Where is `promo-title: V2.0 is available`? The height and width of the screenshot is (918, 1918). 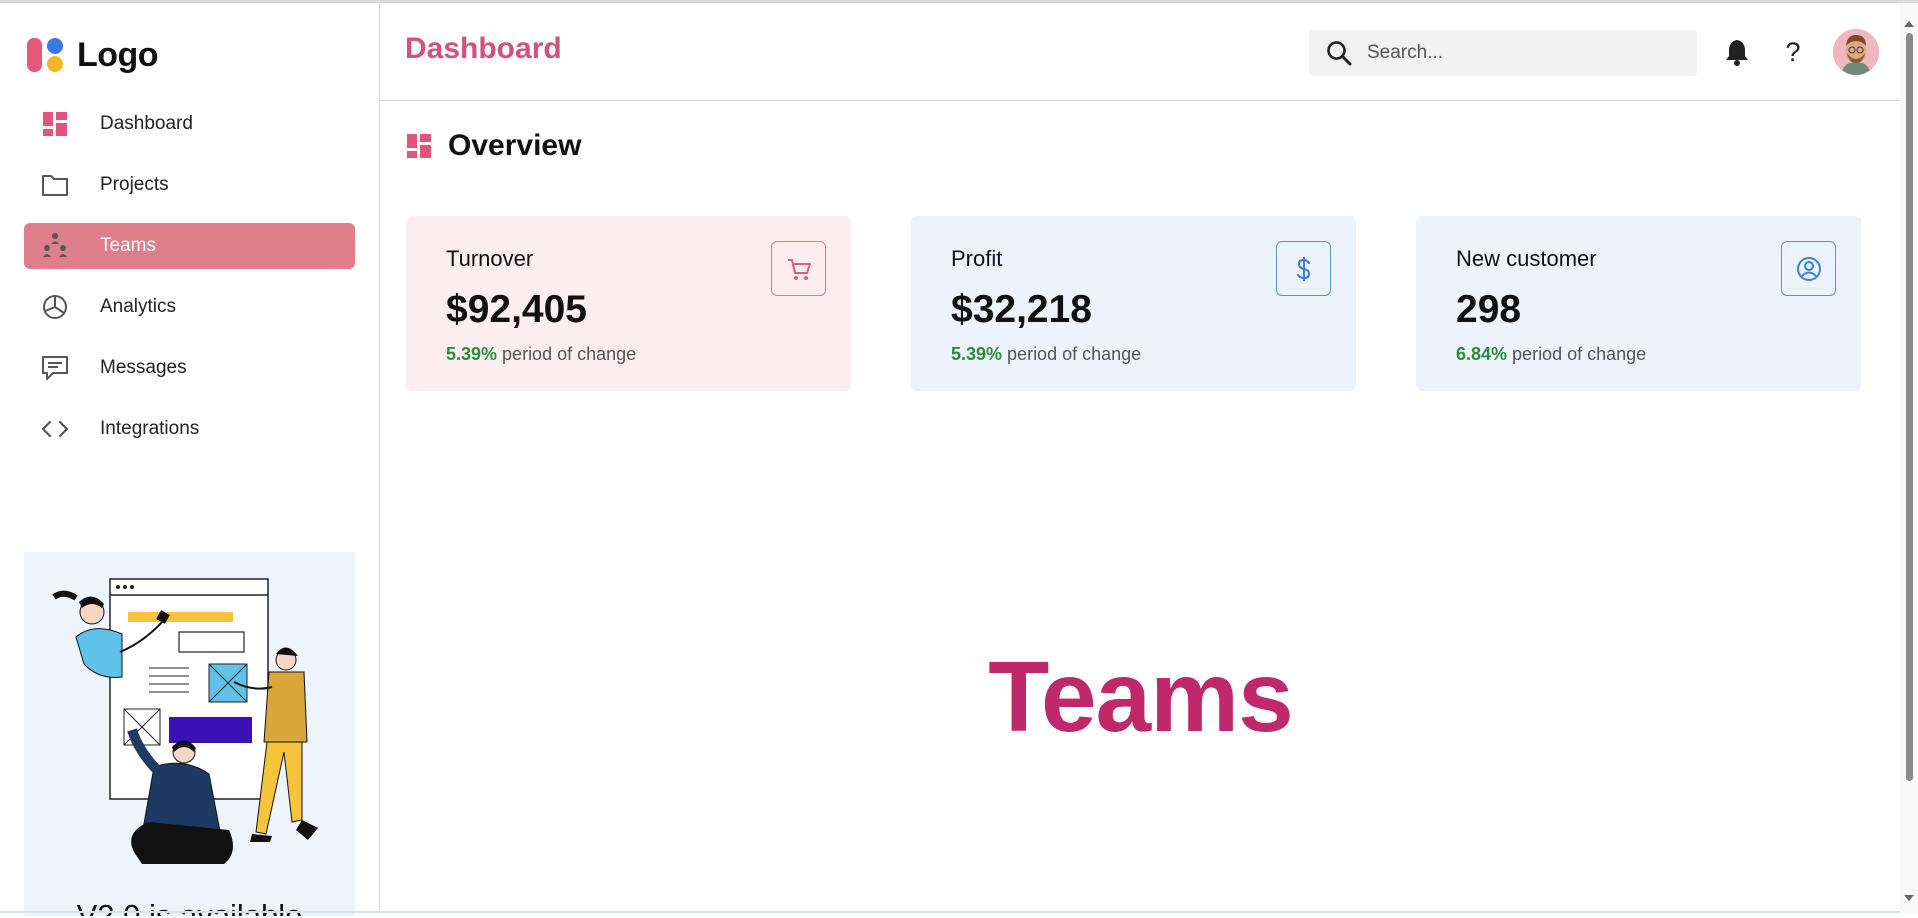
promo-title: V2.0 is available is located at coordinates (189, 907).